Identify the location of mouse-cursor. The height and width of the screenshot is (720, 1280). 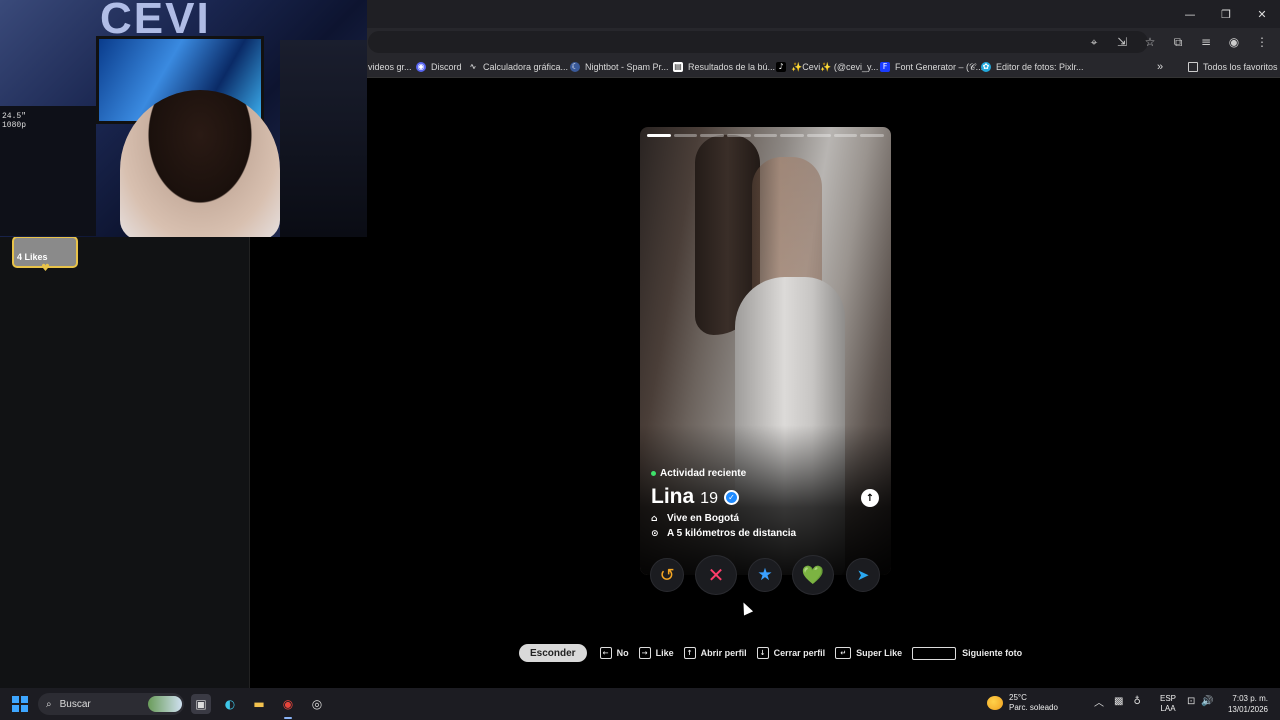
(746, 608).